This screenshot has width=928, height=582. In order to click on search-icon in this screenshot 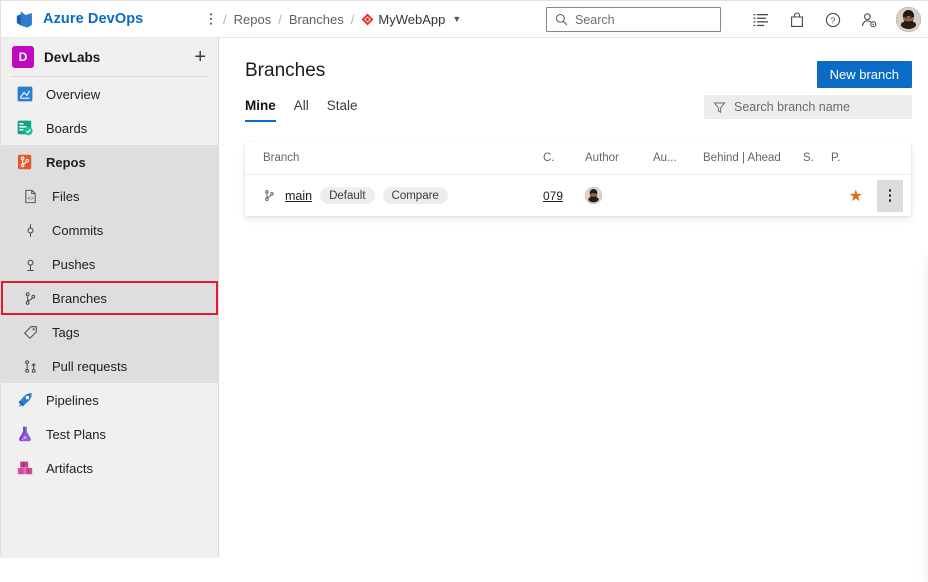, I will do `click(561, 19)`.